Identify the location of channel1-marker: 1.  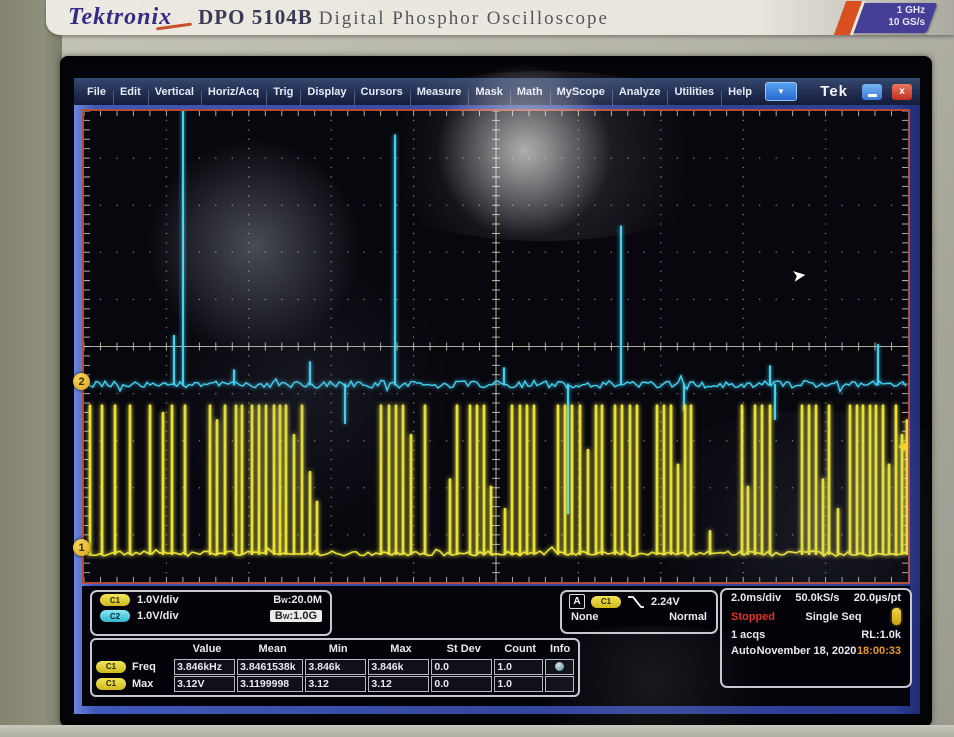
(81, 547).